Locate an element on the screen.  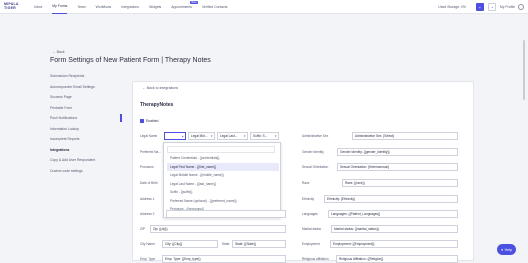
nav-my-forms: My Forms is located at coordinates (60, 7).